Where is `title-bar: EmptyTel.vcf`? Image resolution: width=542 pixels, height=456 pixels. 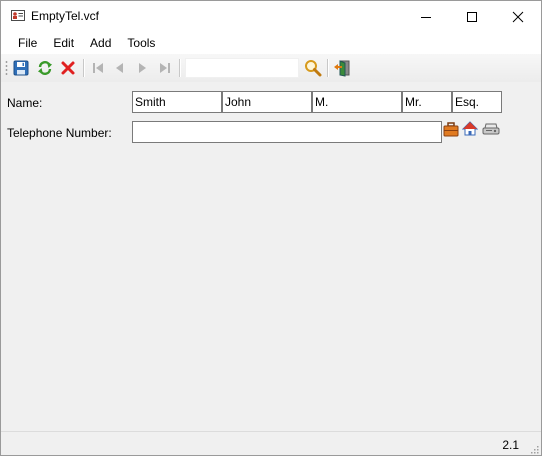 title-bar: EmptyTel.vcf is located at coordinates (271, 16).